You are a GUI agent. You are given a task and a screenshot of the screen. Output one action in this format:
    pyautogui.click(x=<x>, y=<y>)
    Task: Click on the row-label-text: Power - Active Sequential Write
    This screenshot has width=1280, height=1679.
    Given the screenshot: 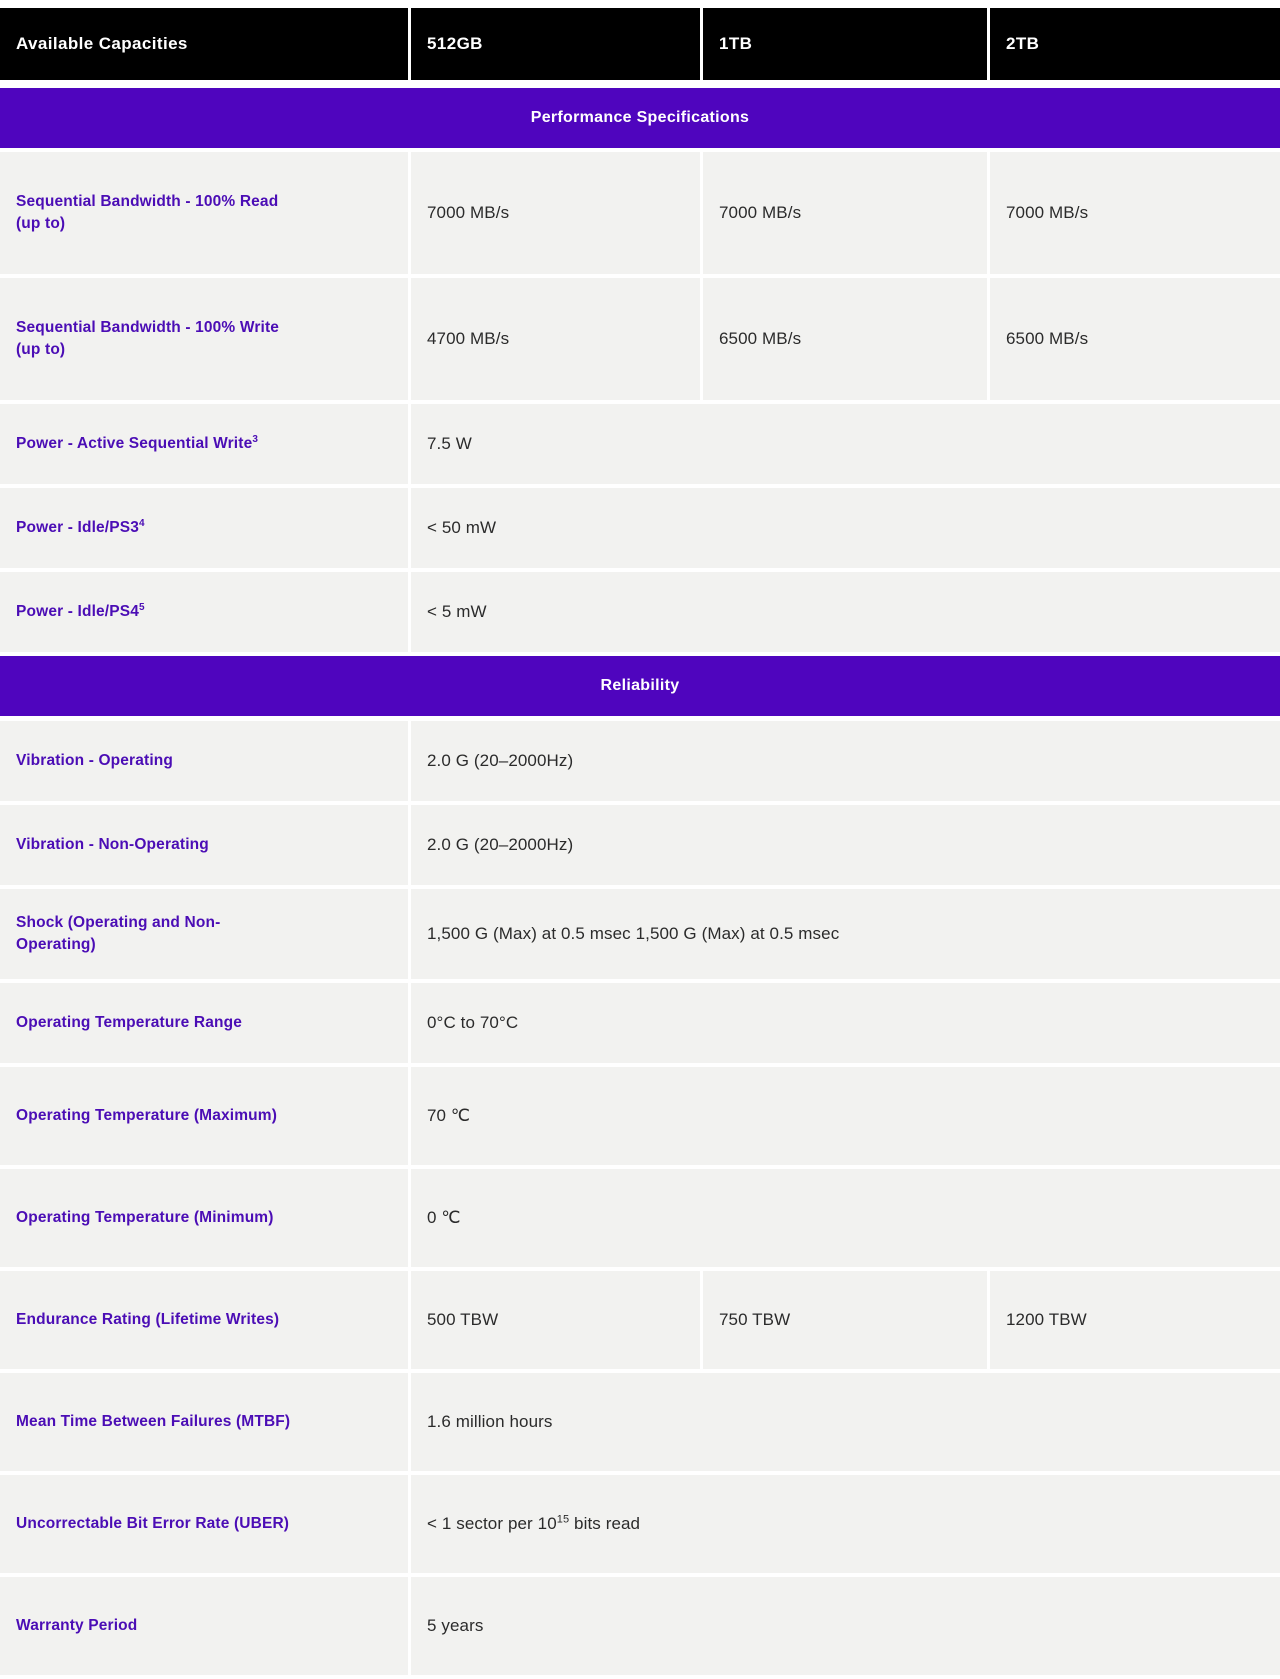 What is the action you would take?
    pyautogui.click(x=134, y=443)
    